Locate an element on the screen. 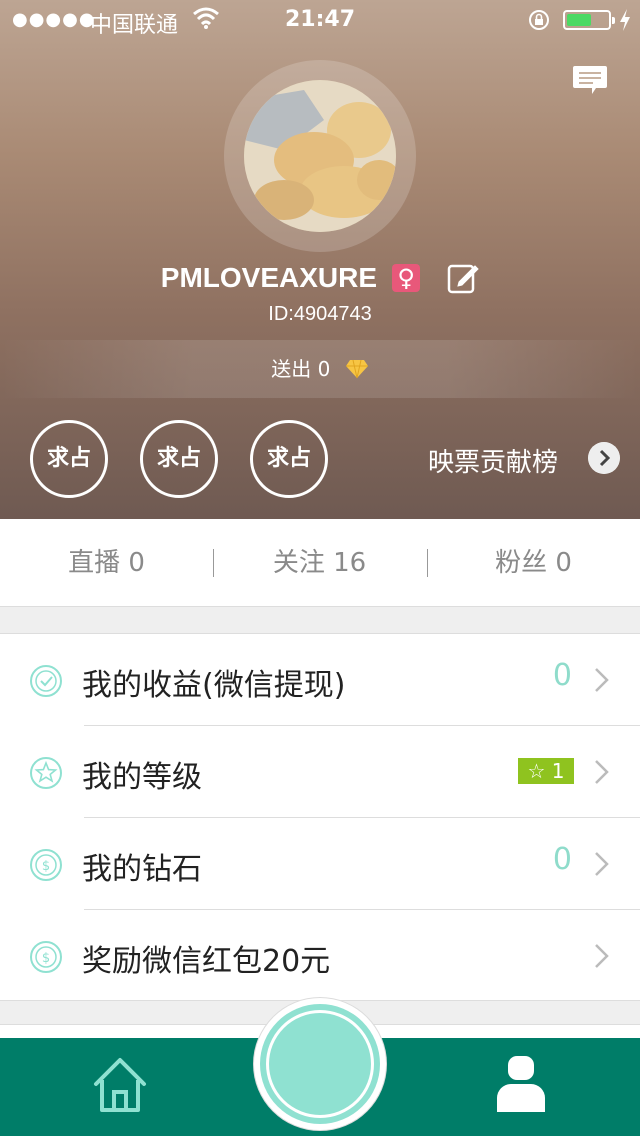 This screenshot has width=640, height=1136. rank-badge-1: 求占 is located at coordinates (69, 459).